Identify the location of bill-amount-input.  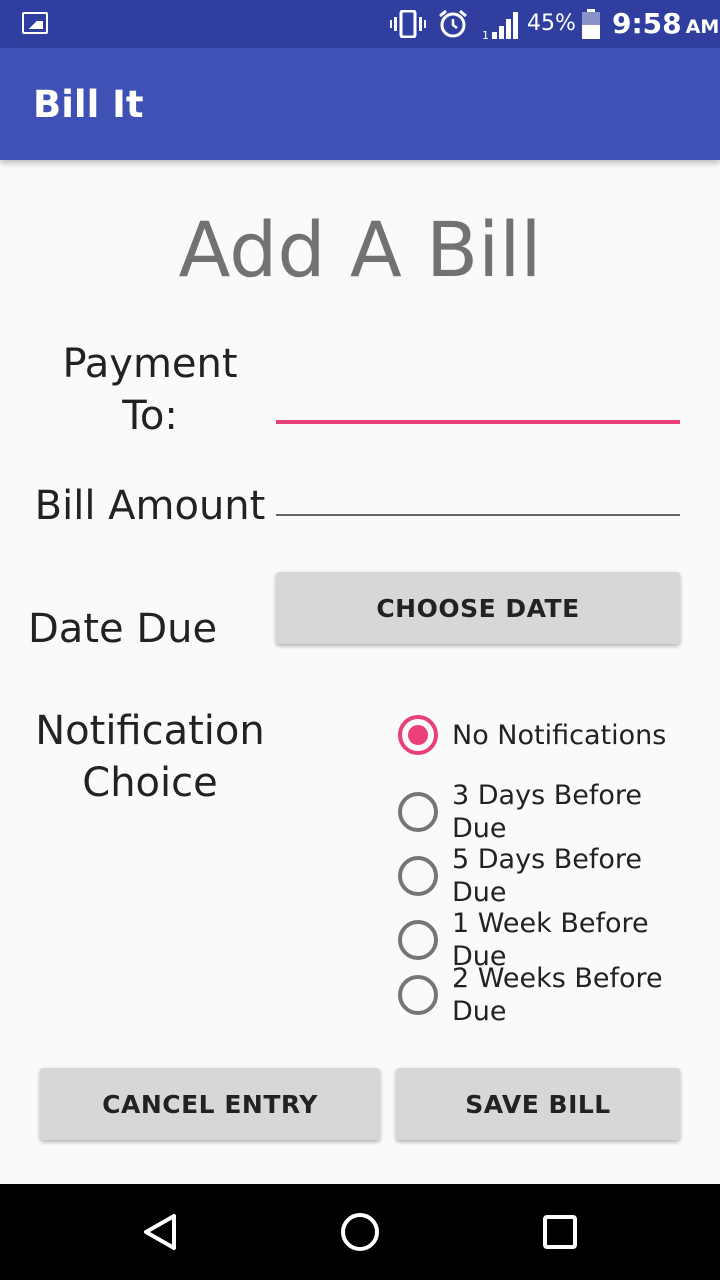
(478, 489).